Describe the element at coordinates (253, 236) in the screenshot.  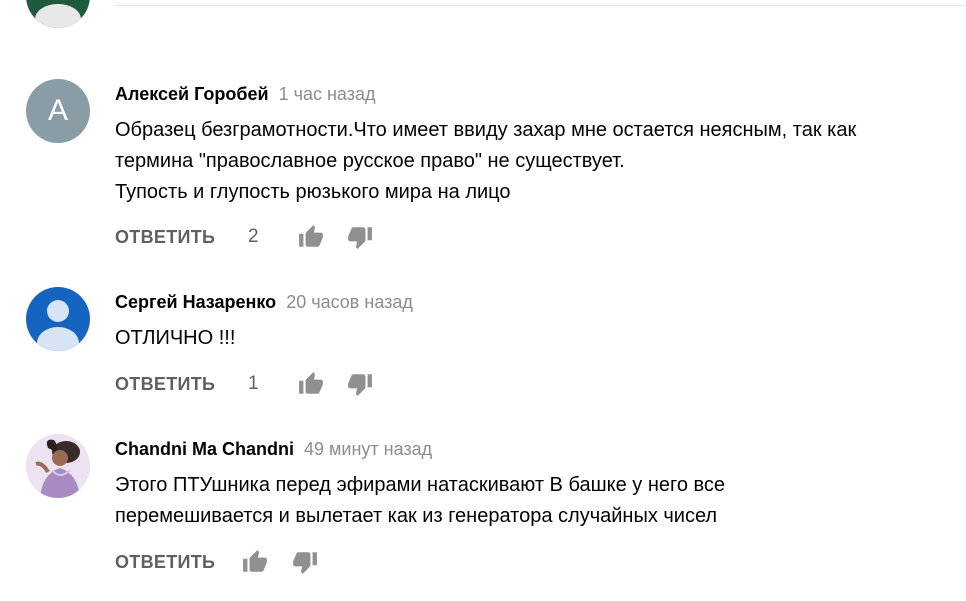
I see `like-count: 2` at that location.